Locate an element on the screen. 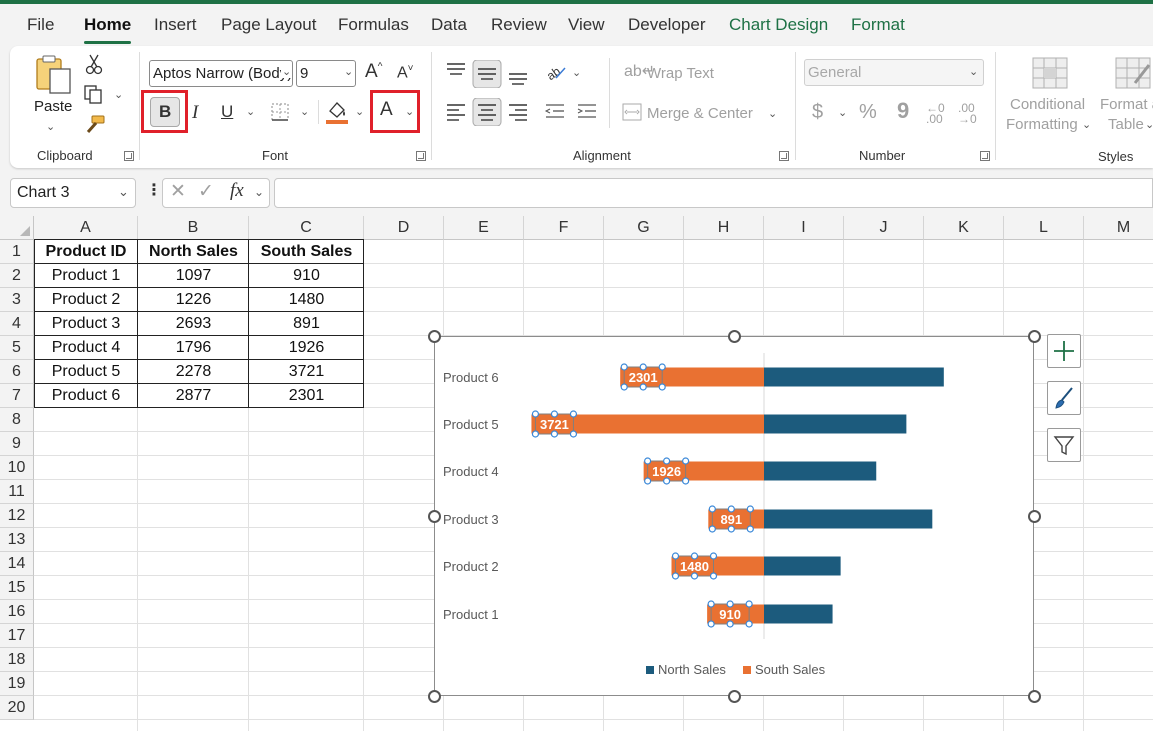 Image resolution: width=1153 pixels, height=731 pixels. south-sales-data-label: 1926 is located at coordinates (666, 471).